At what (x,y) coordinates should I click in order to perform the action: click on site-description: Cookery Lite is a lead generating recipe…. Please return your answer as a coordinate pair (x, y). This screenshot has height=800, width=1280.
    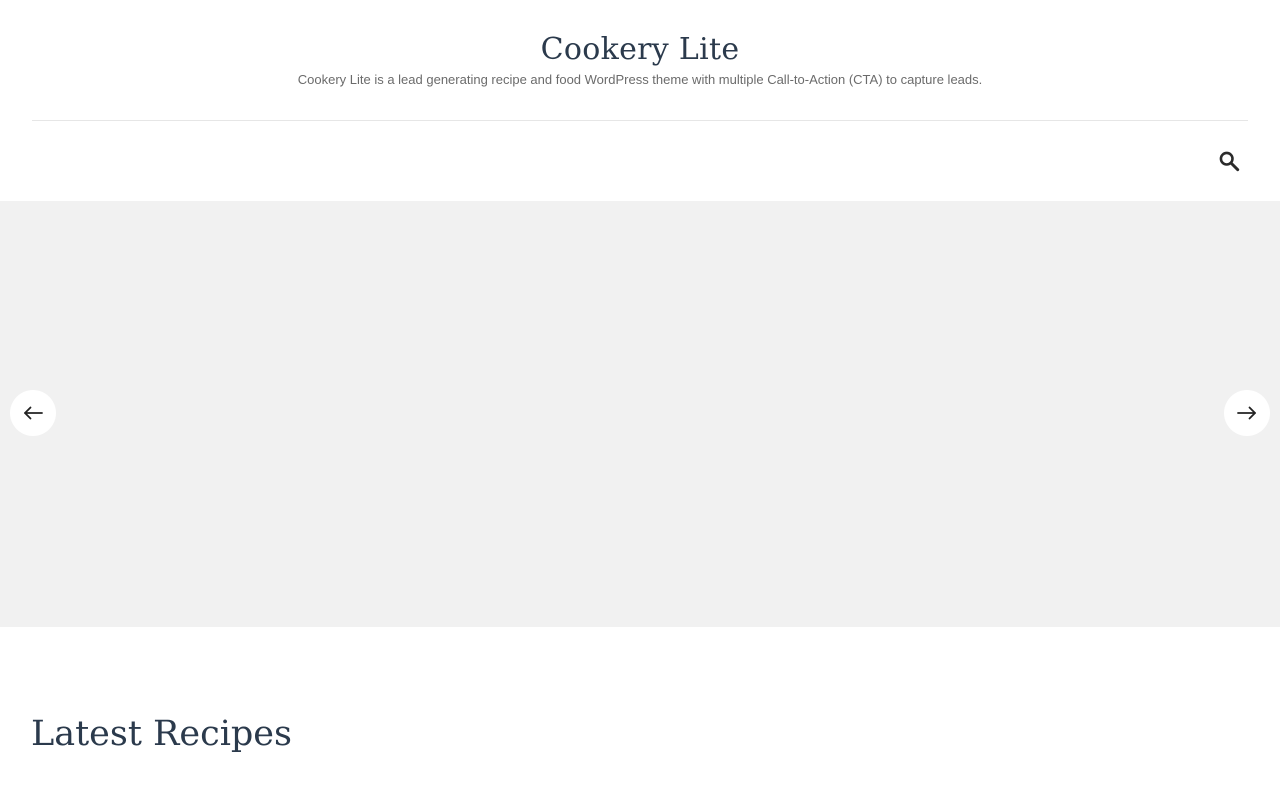
    Looking at the image, I should click on (640, 79).